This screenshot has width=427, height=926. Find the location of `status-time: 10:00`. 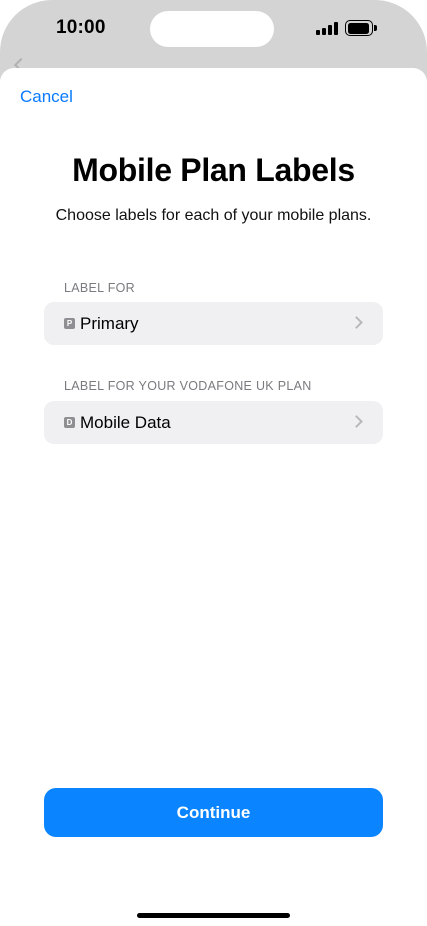

status-time: 10:00 is located at coordinates (81, 27).